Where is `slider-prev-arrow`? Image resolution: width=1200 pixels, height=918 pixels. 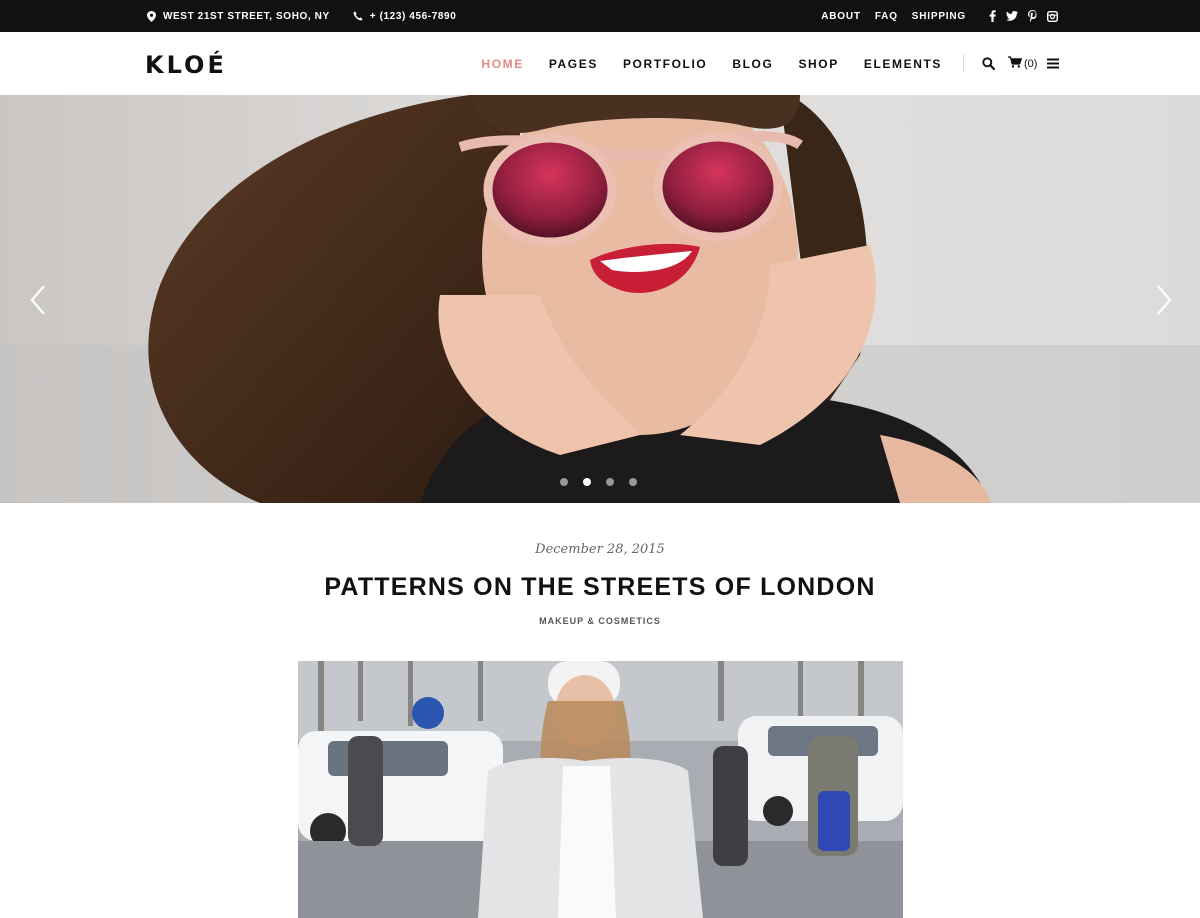 slider-prev-arrow is located at coordinates (39, 300).